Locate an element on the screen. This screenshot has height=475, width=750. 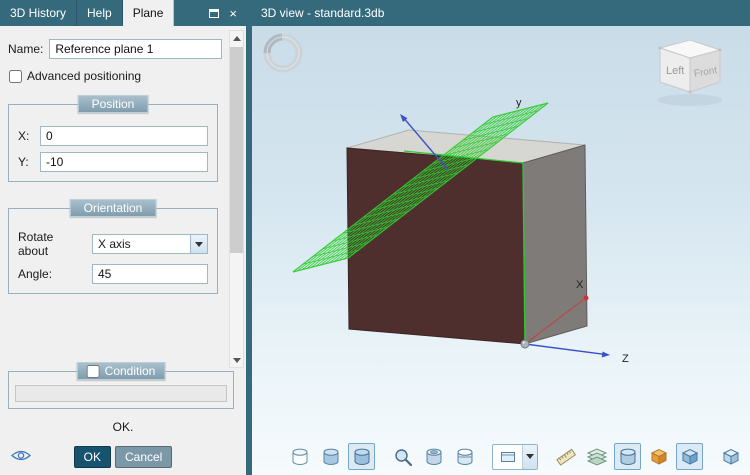
panel-tabbar: 3D History Help Plane × is located at coordinates (123, 13).